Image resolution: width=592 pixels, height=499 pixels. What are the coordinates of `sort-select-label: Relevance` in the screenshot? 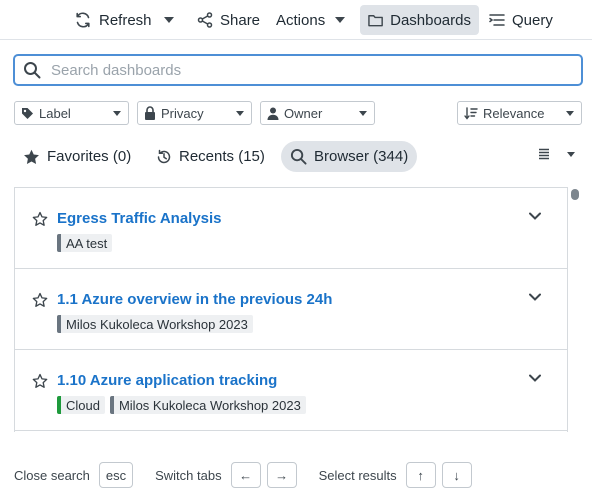 It's located at (514, 113).